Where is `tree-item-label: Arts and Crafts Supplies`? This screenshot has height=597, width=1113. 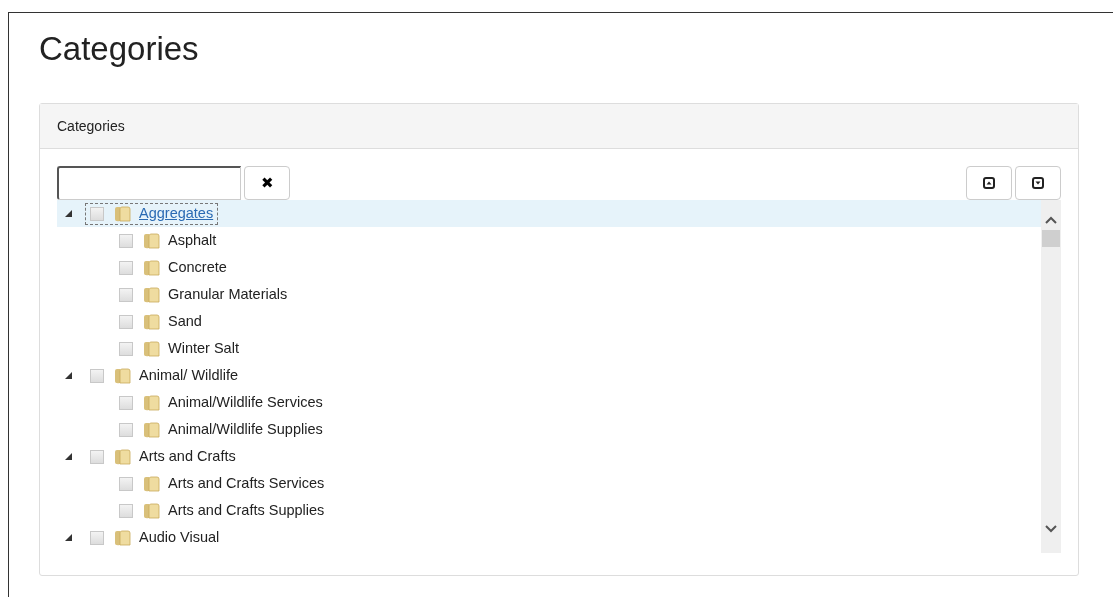 tree-item-label: Arts and Crafts Supplies is located at coordinates (246, 510).